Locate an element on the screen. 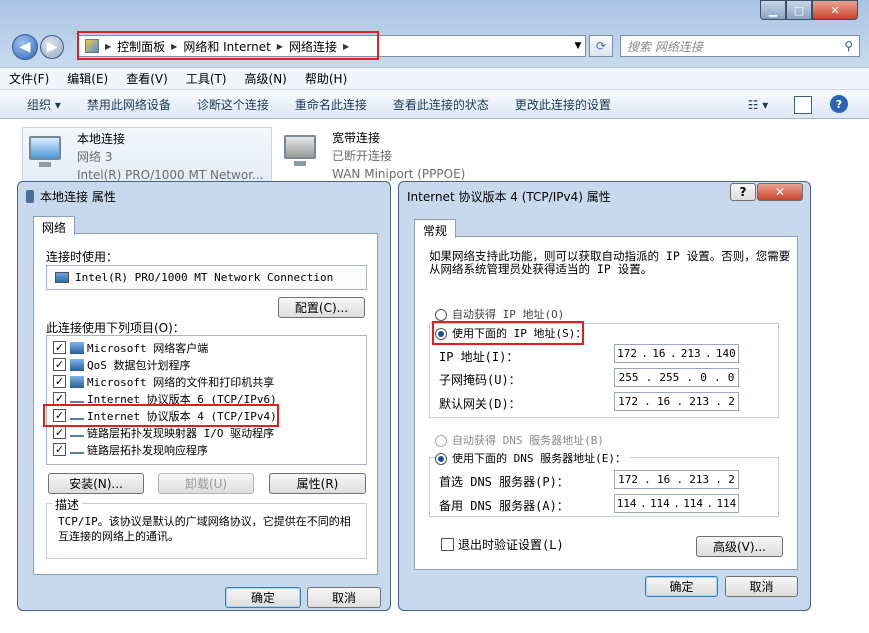 The height and width of the screenshot is (633, 869). help-button: ? is located at coordinates (743, 192).